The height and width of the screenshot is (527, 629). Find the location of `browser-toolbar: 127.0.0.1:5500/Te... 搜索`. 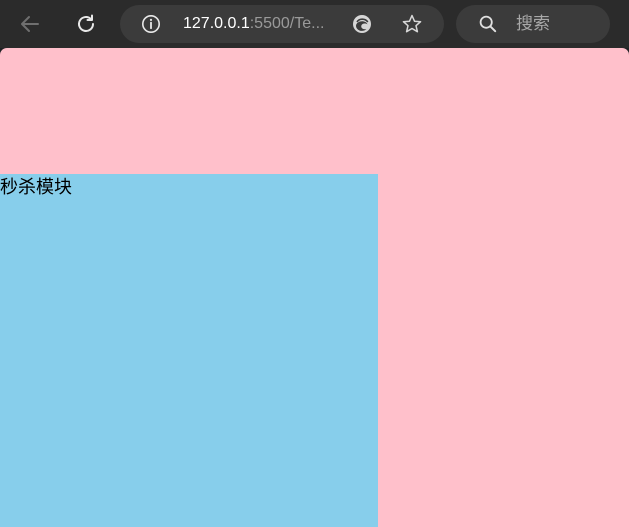

browser-toolbar: 127.0.0.1:5500/Te... 搜索 is located at coordinates (314, 24).